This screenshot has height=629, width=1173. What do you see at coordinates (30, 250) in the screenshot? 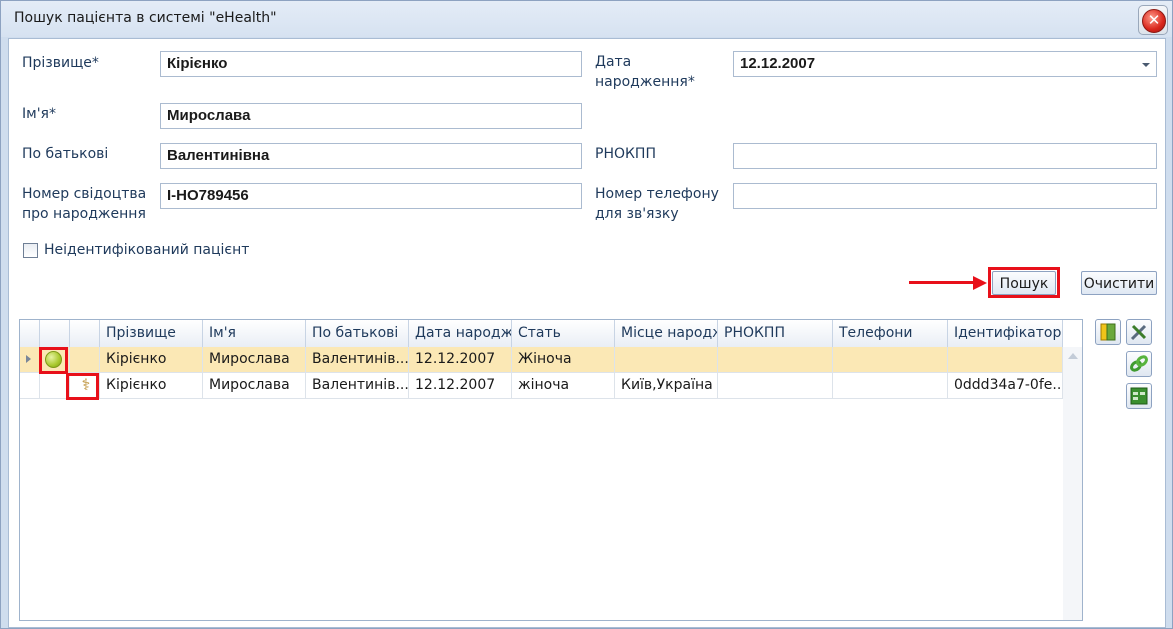
I see `unidentified-checkbox` at bounding box center [30, 250].